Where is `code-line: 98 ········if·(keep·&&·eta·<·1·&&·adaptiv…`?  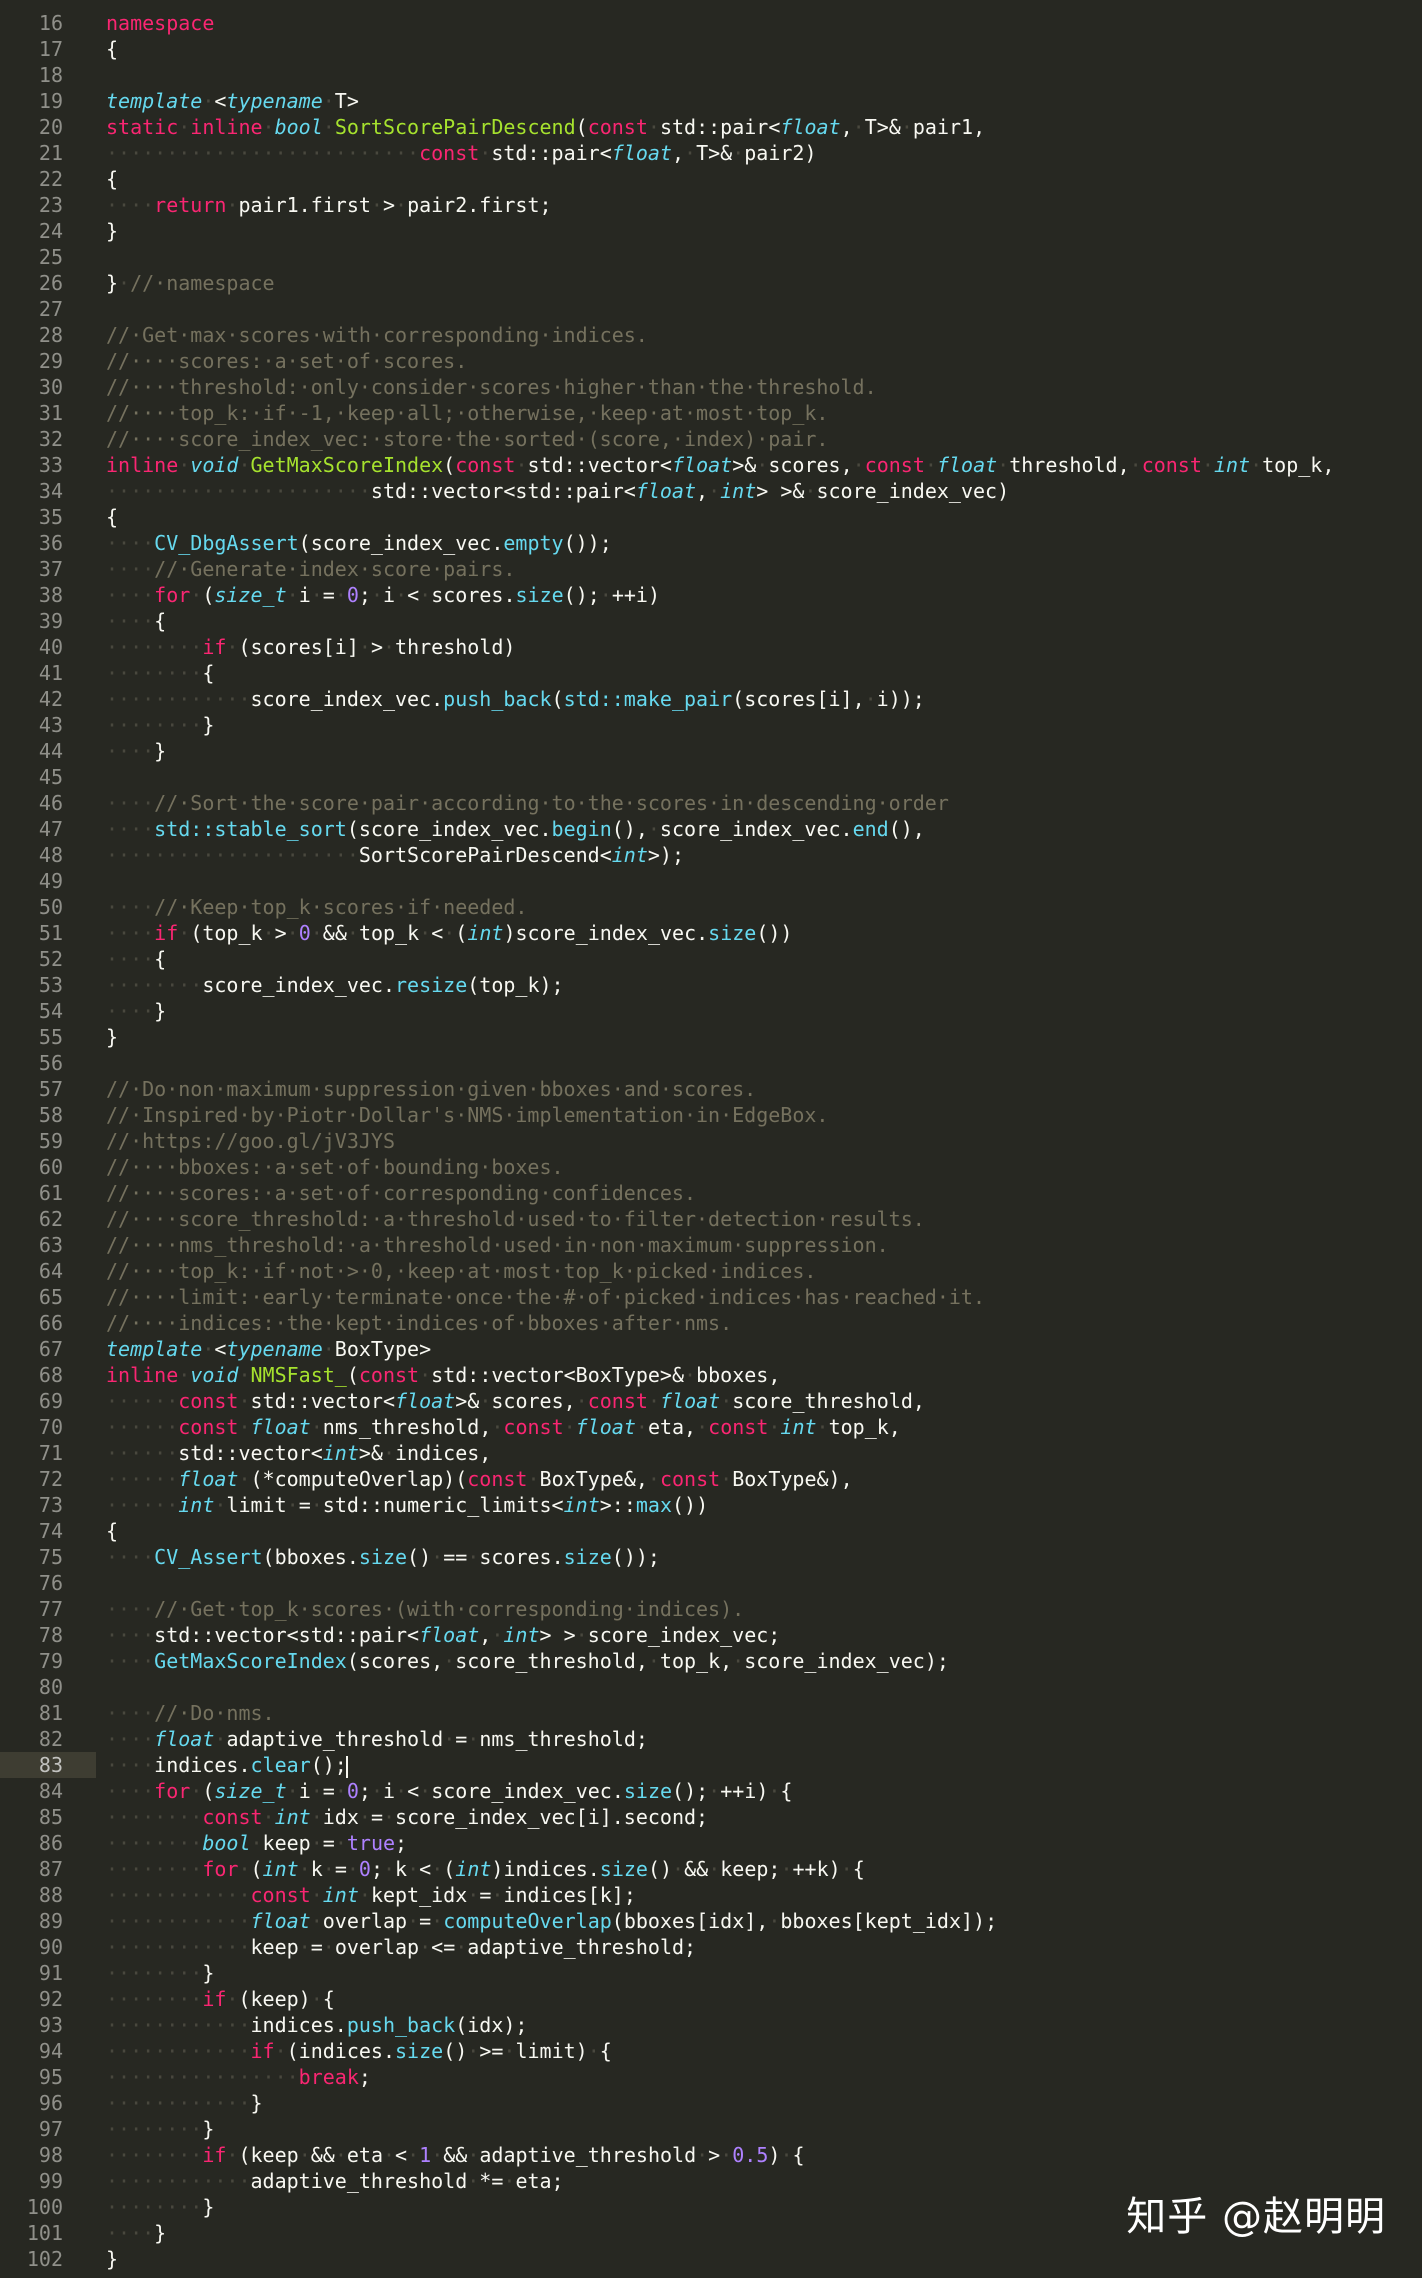
code-line: 98 ········if·(keep·&&·eta·<·1·&&·adaptiv… is located at coordinates (711, 2155).